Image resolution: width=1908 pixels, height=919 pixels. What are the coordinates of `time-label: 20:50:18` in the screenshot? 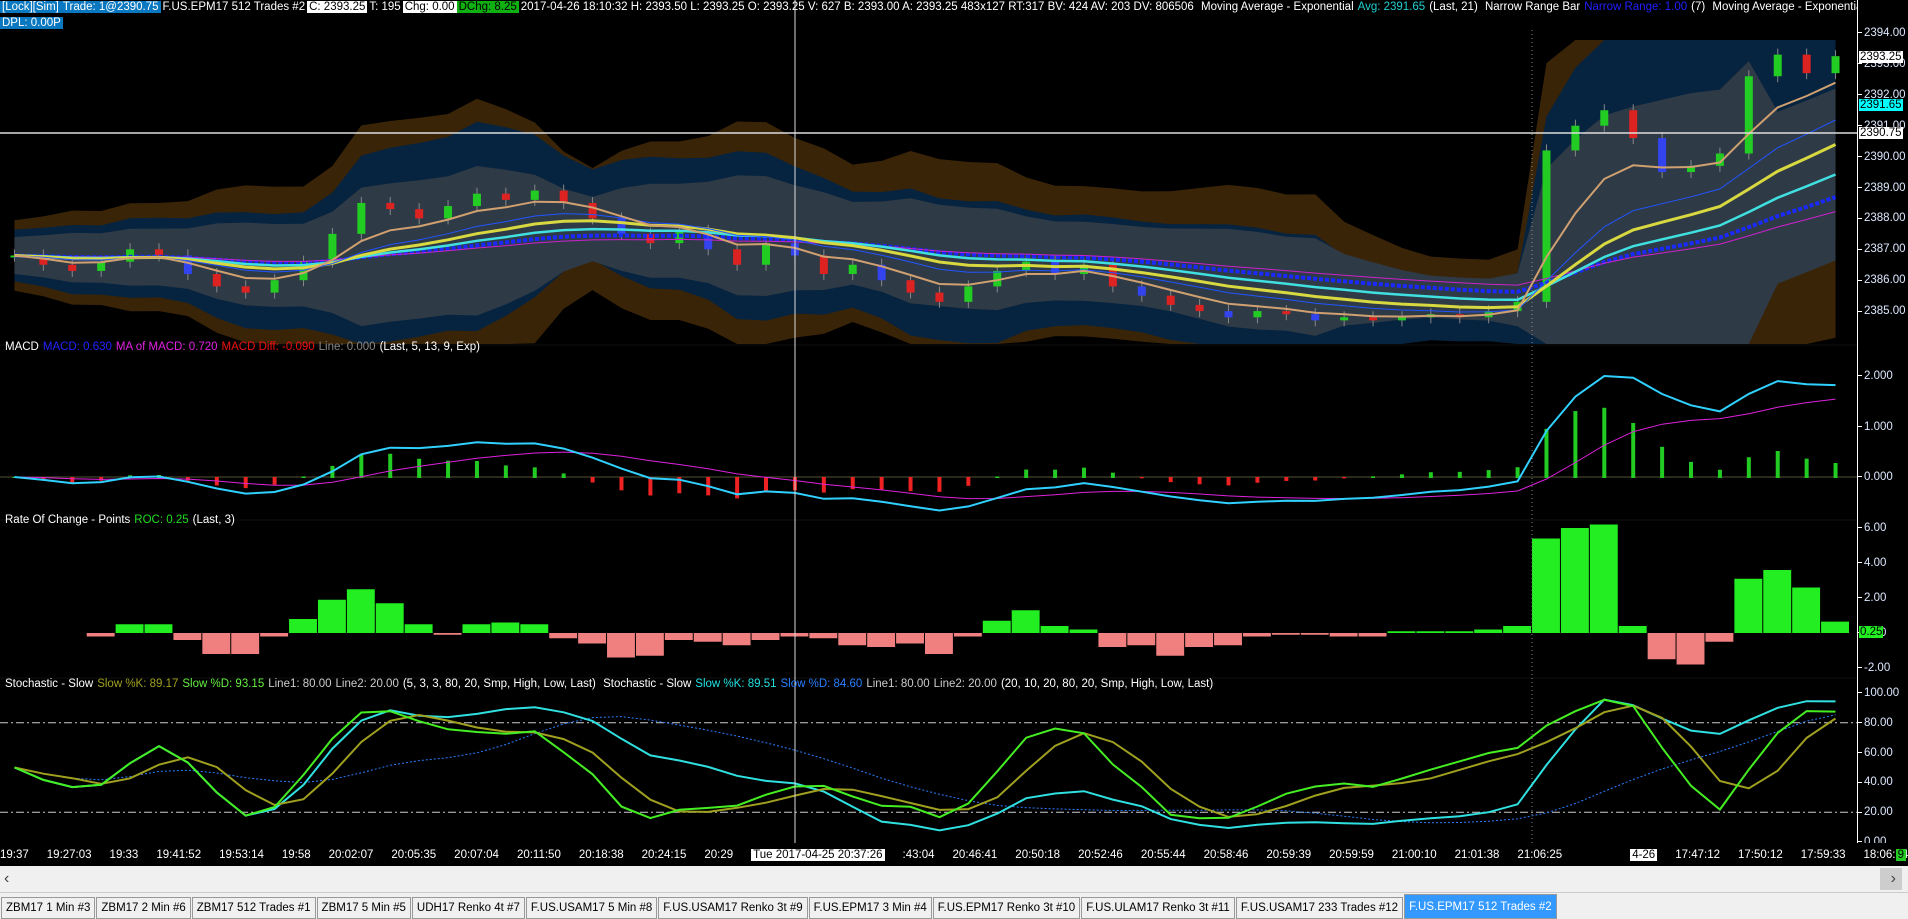 It's located at (1038, 854).